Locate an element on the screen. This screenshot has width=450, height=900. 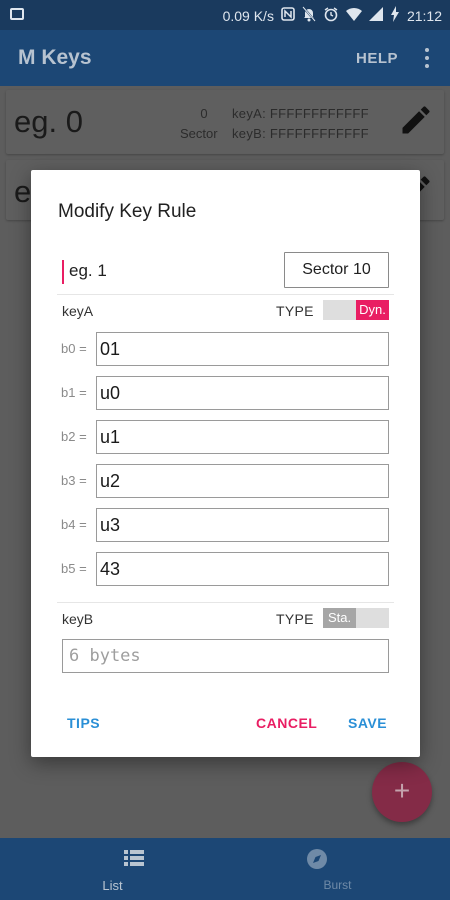
byte-label: b5 = is located at coordinates (74, 568).